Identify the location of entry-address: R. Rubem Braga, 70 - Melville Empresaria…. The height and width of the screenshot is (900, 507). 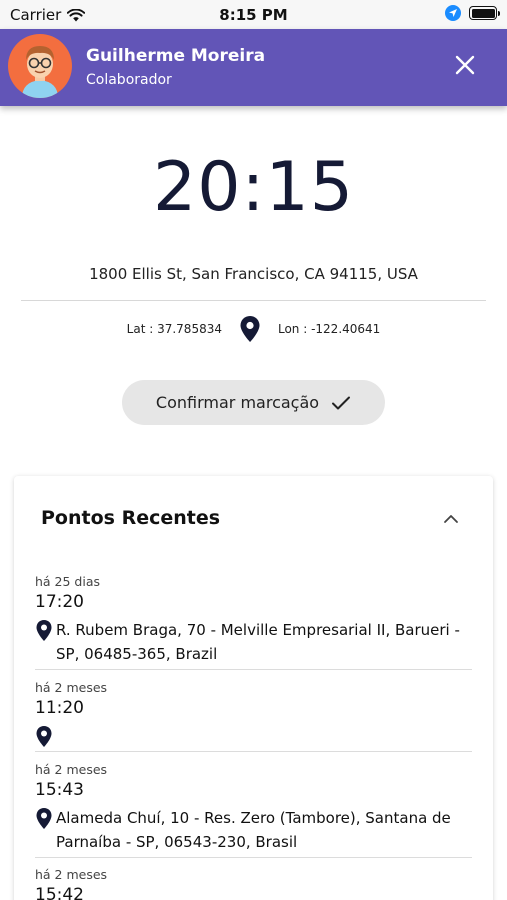
(258, 642).